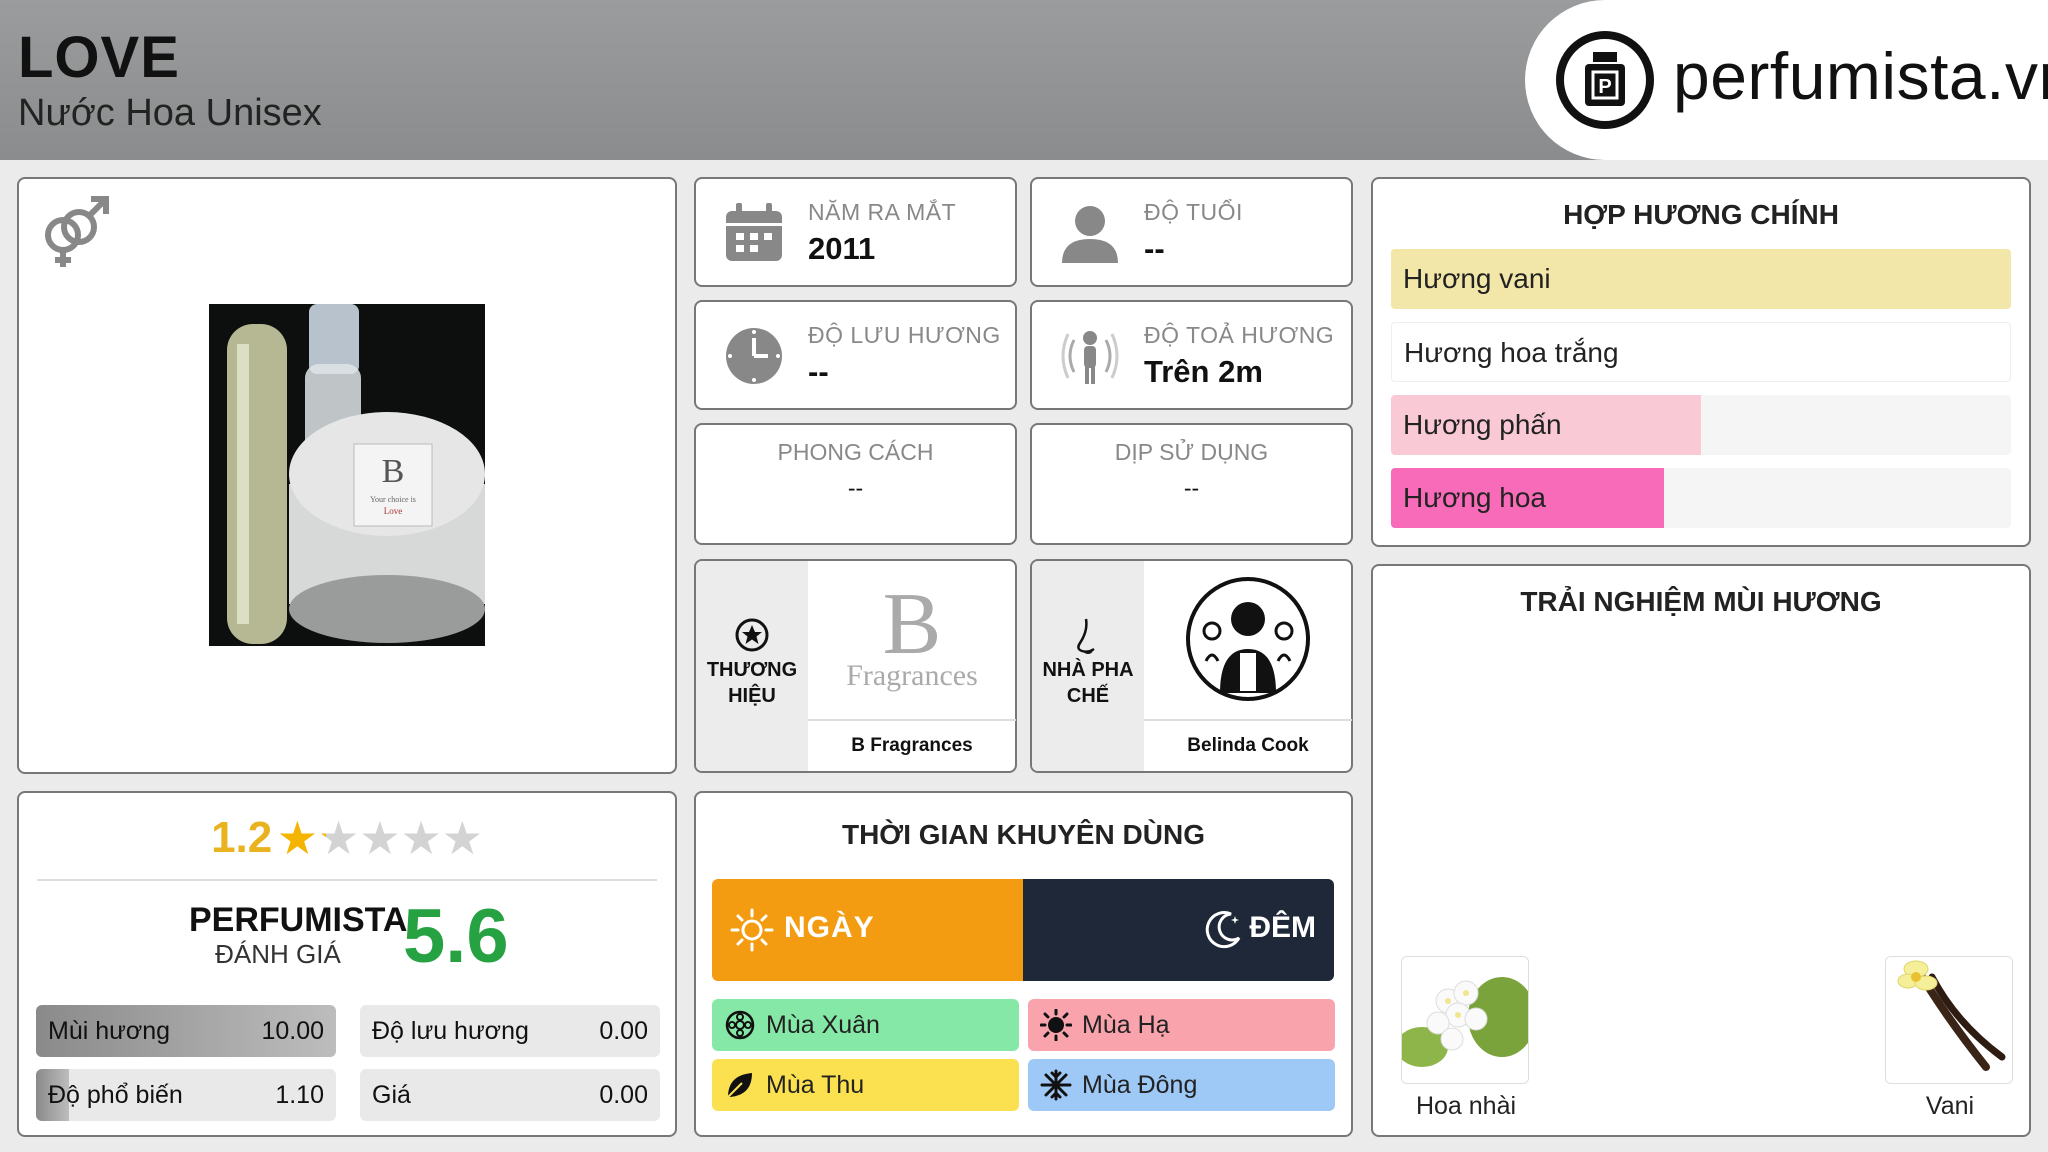 The image size is (2048, 1152). What do you see at coordinates (1126, 1025) in the screenshot?
I see `summer-label: Mùa Hạ` at bounding box center [1126, 1025].